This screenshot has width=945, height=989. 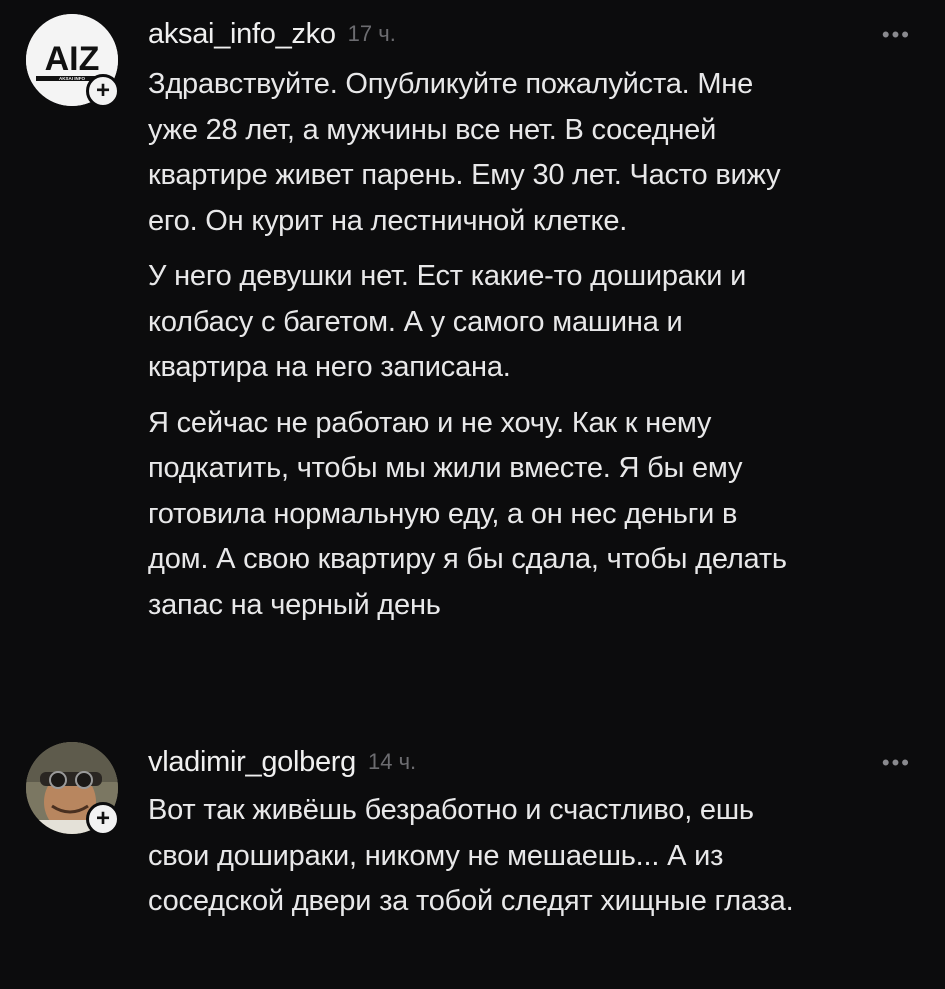 What do you see at coordinates (72, 78) in the screenshot?
I see `avatar-logo-subtext: AKSAI INFO` at bounding box center [72, 78].